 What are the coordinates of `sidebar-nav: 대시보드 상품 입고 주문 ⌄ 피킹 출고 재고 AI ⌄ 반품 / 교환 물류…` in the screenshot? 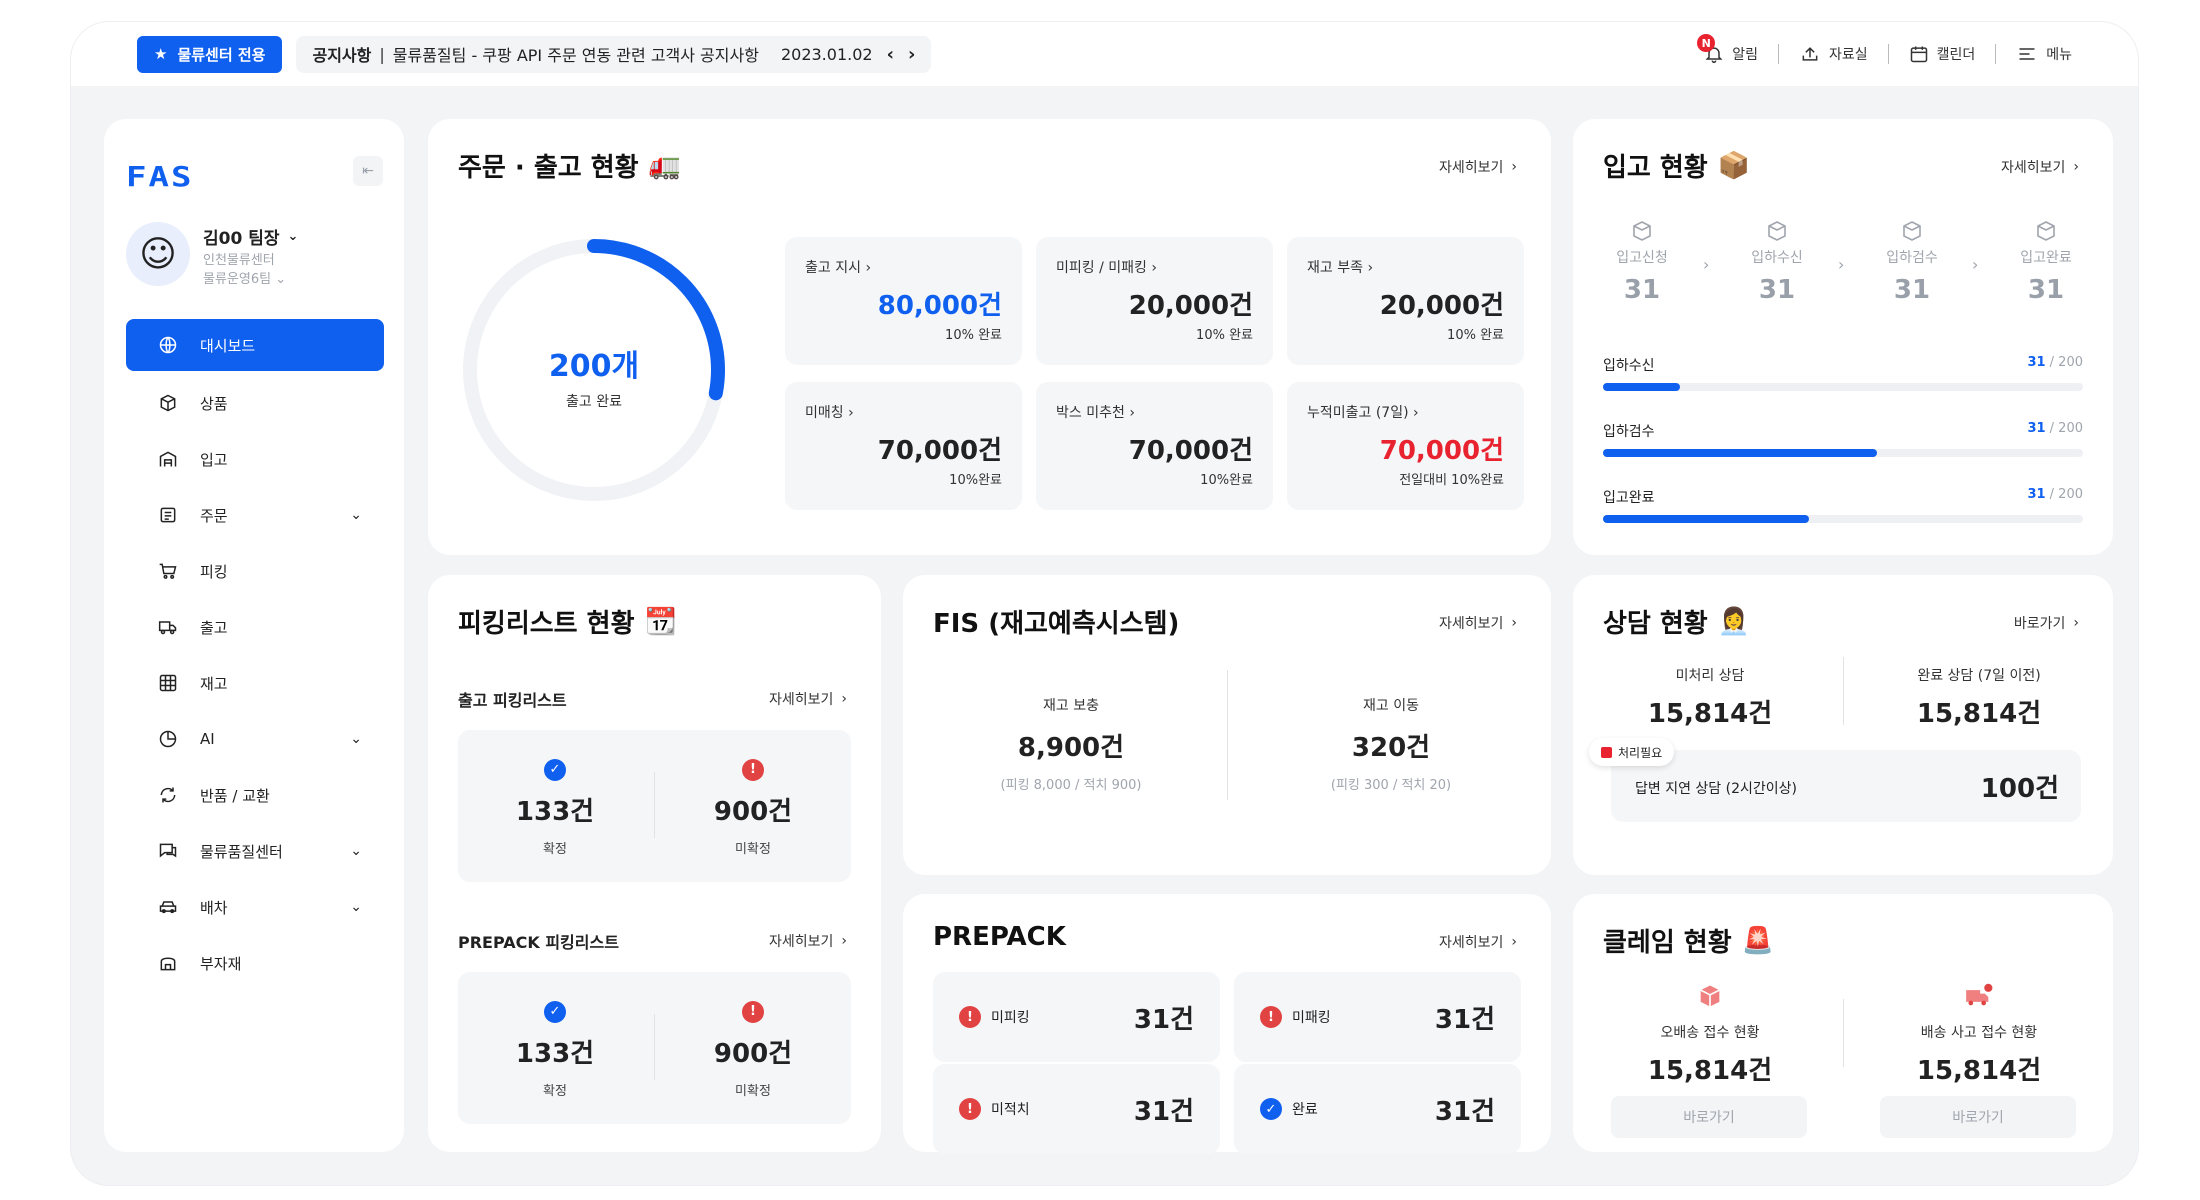 It's located at (255, 655).